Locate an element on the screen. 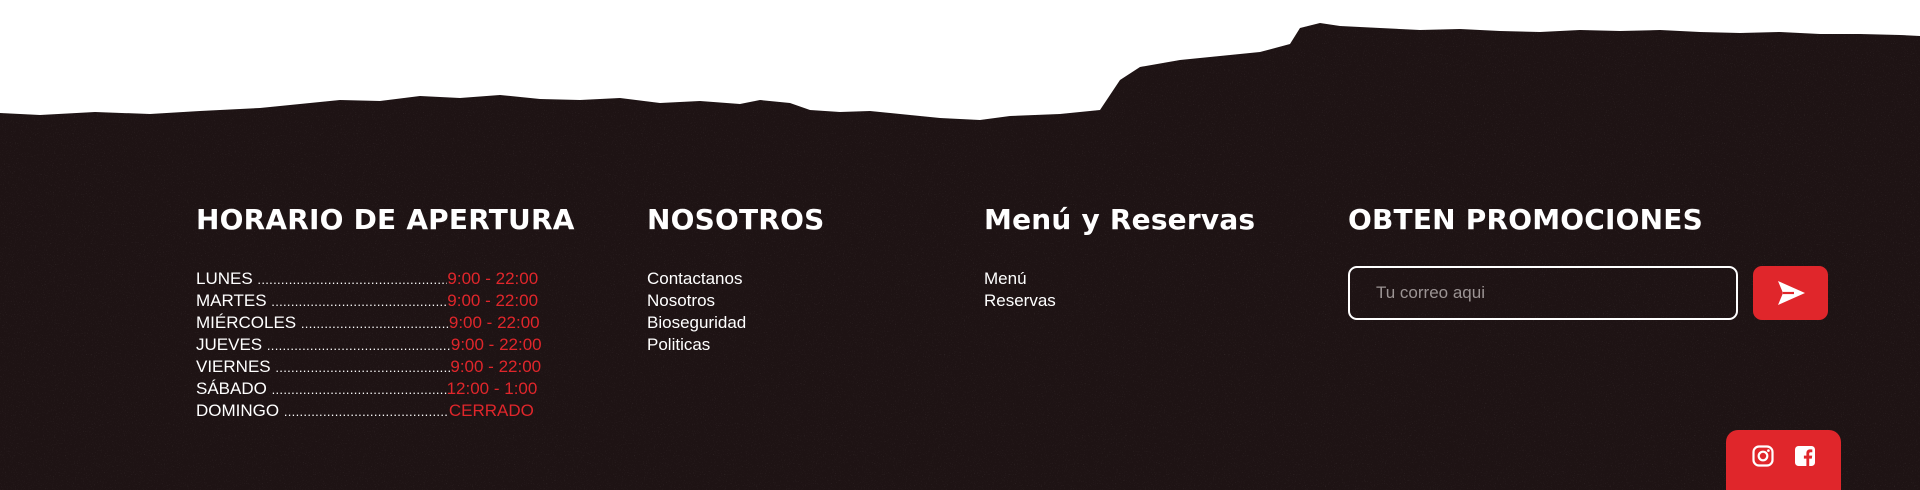  hours-day: JUEVES is located at coordinates (229, 344).